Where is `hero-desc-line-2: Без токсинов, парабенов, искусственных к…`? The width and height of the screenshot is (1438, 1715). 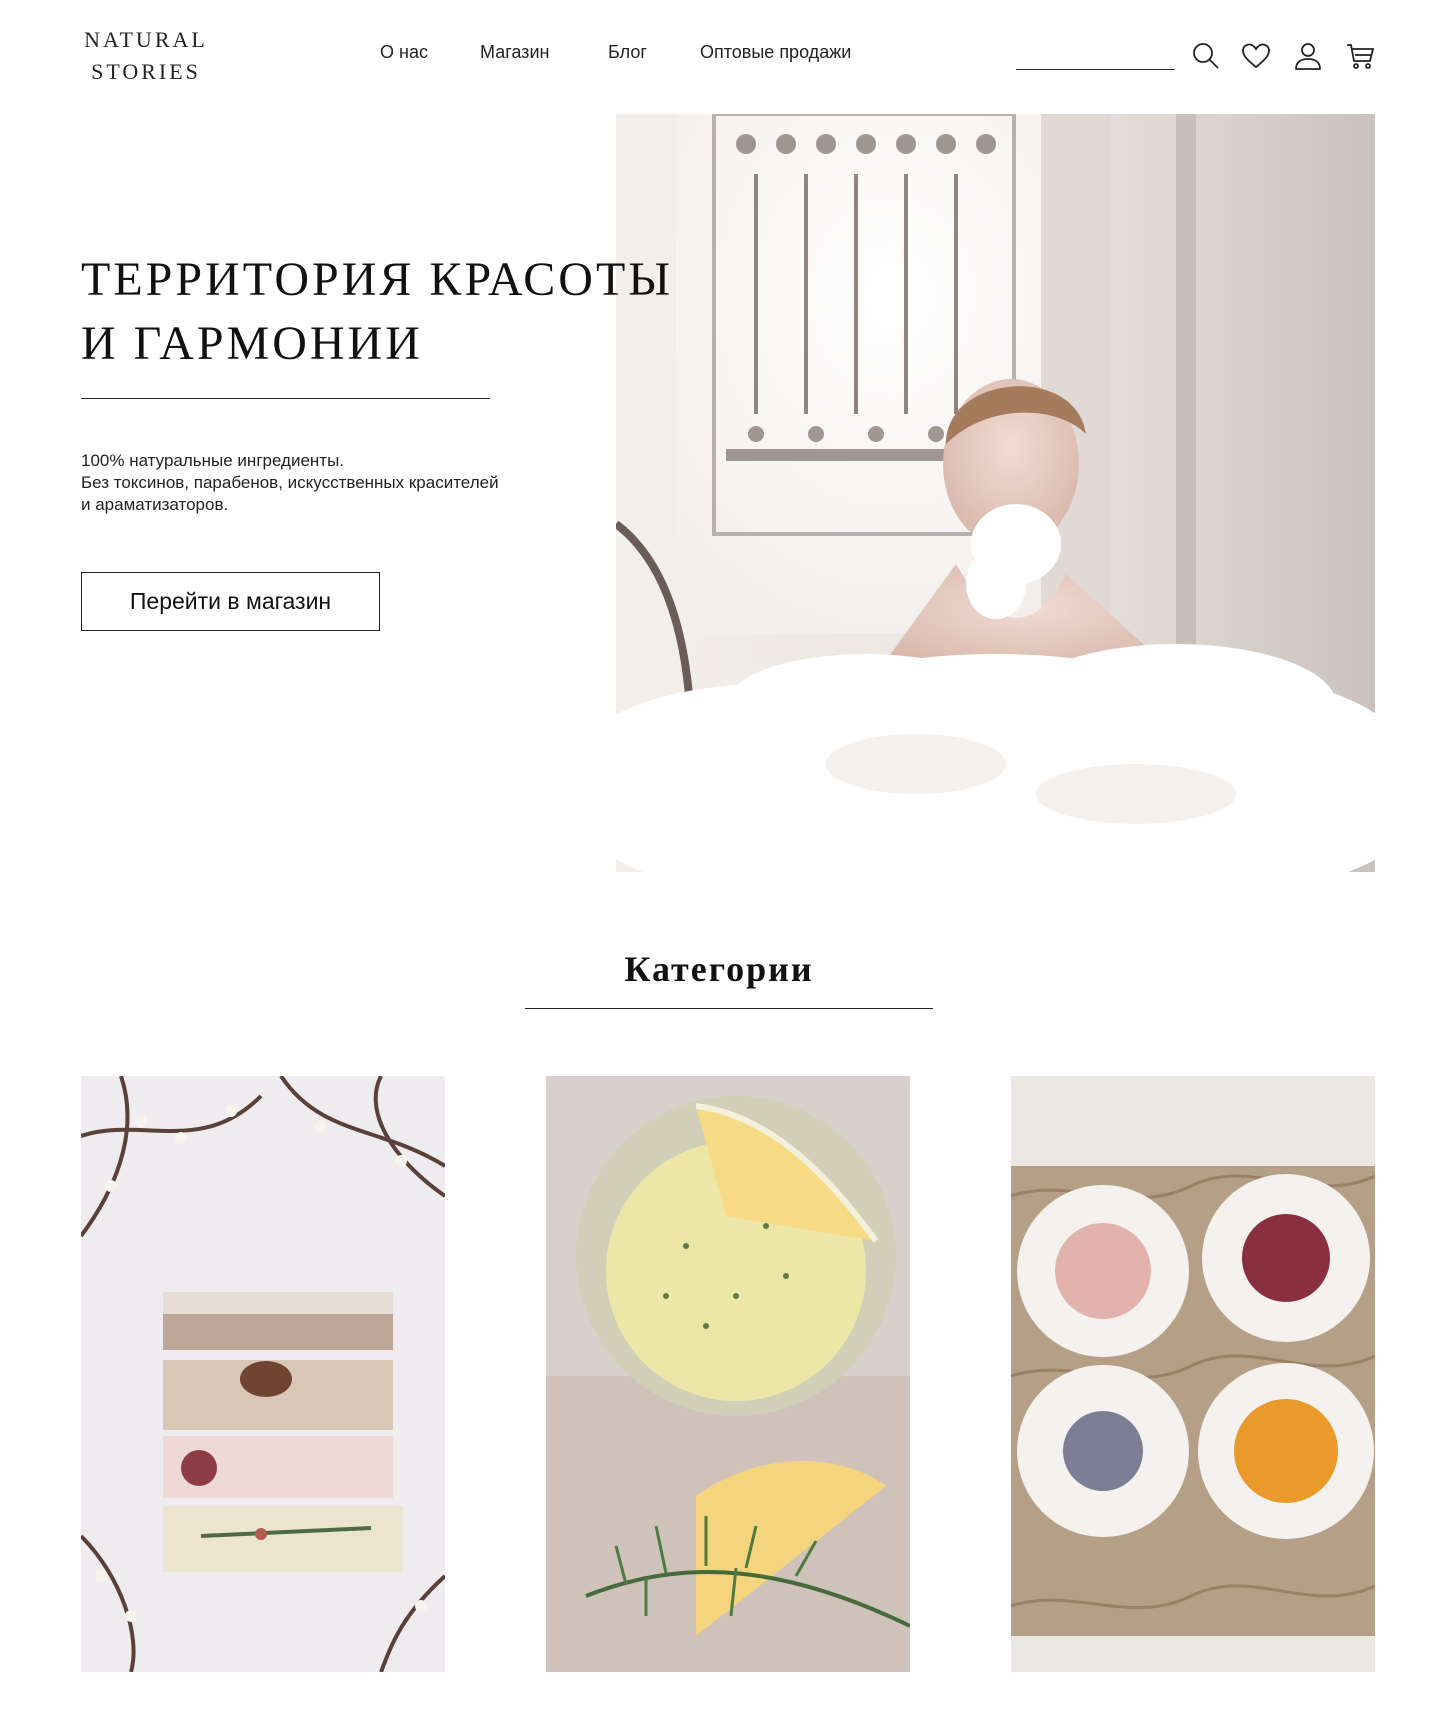 hero-desc-line-2: Без токсинов, парабенов, искусственных к… is located at coordinates (290, 482).